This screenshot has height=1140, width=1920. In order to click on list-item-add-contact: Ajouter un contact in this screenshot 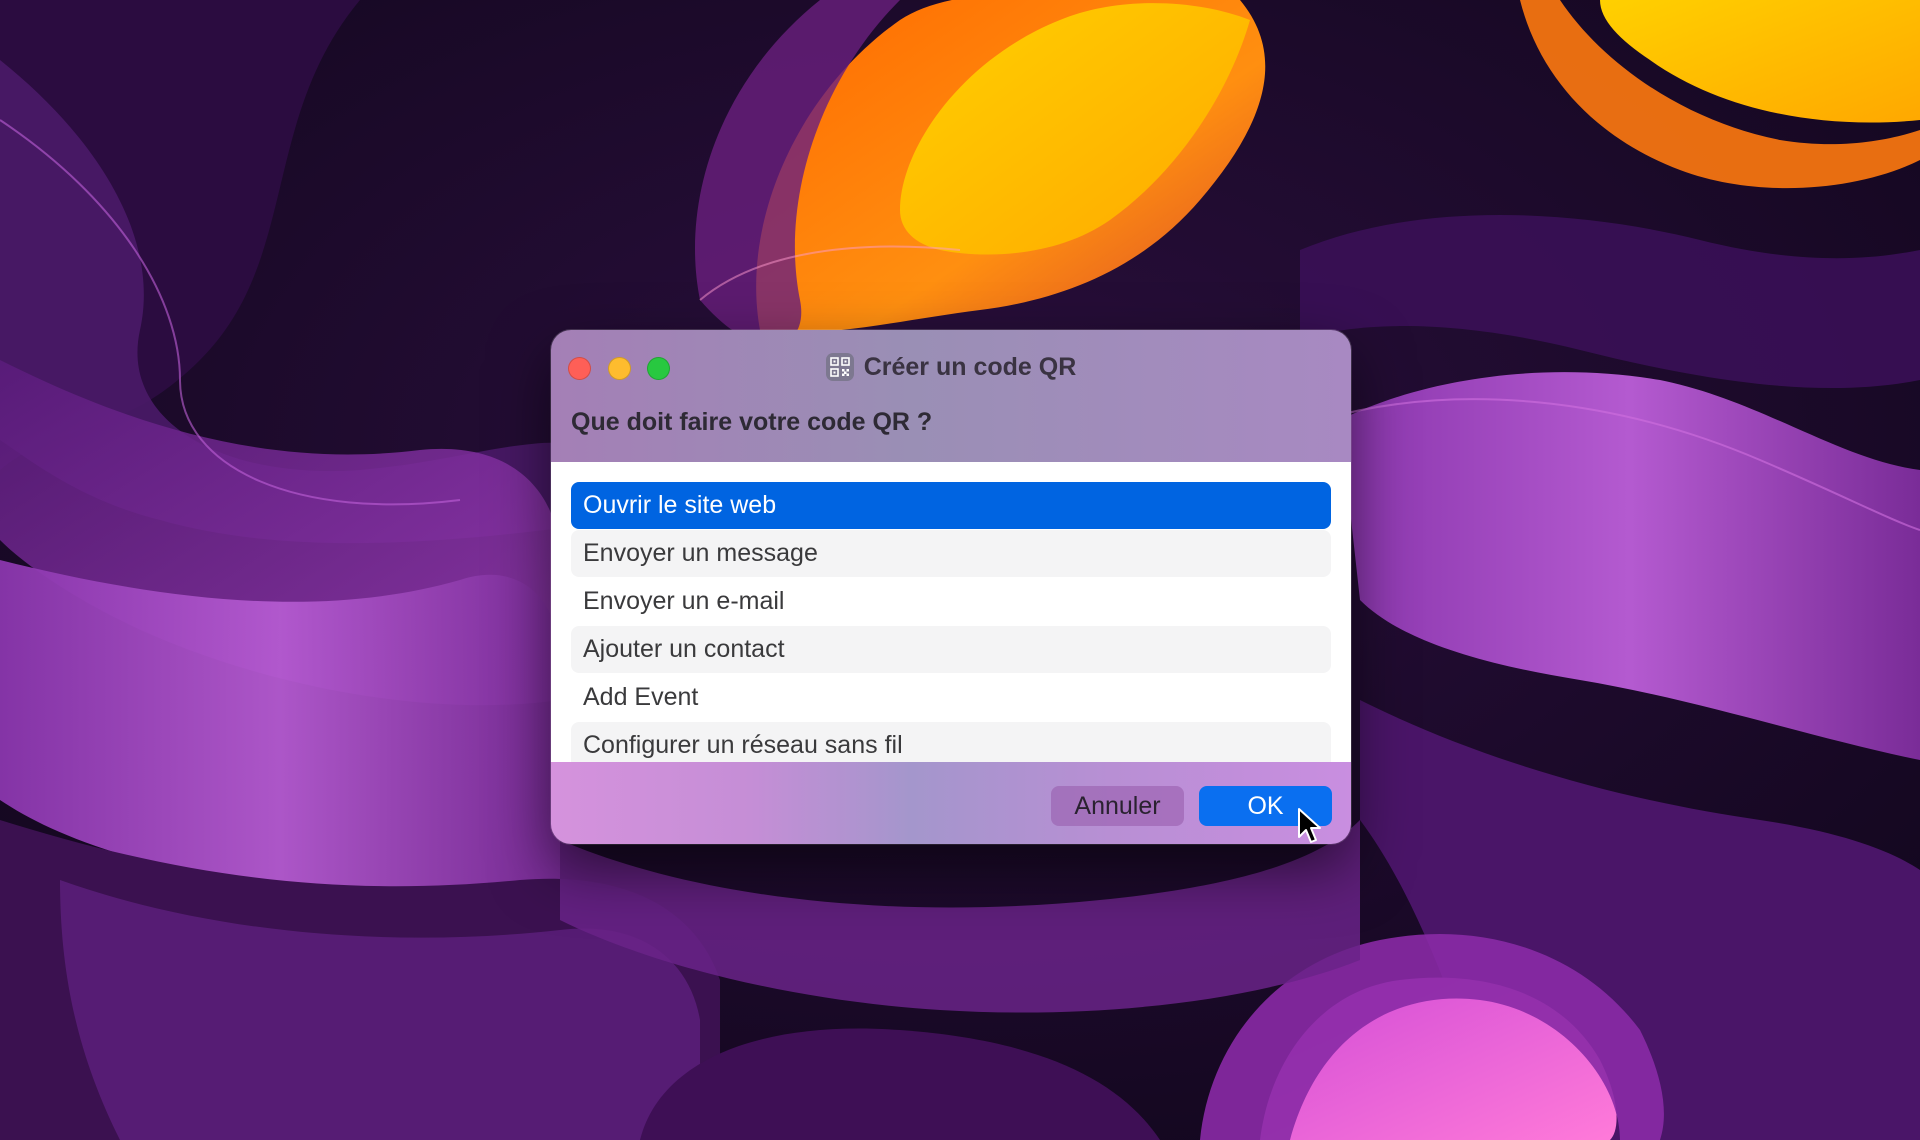, I will do `click(951, 649)`.